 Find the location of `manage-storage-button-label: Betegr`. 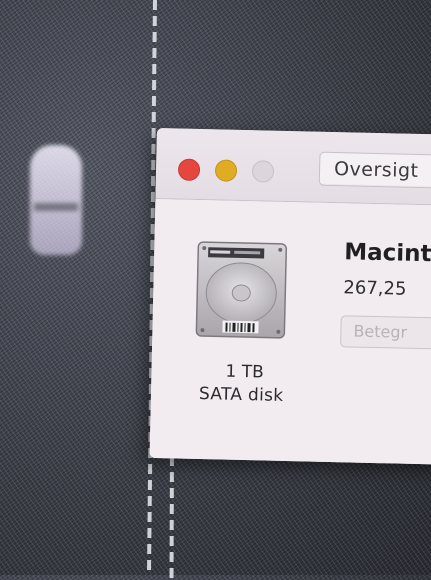

manage-storage-button-label: Betegr is located at coordinates (380, 331).